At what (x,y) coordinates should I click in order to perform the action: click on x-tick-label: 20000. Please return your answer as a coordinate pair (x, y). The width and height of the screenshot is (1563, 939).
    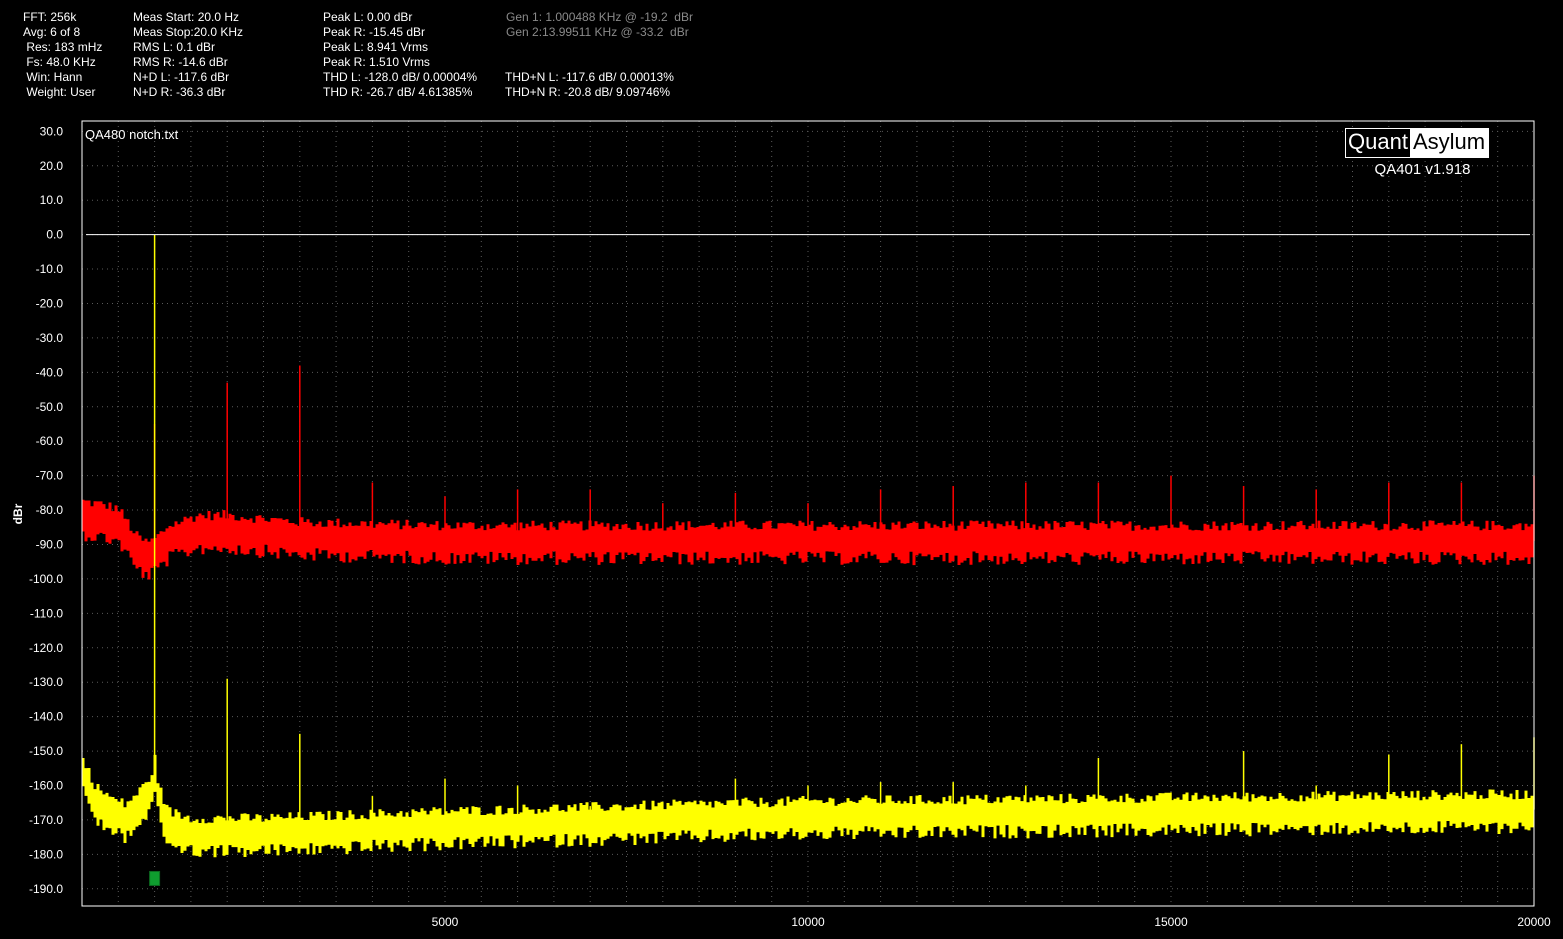
    Looking at the image, I should click on (1534, 922).